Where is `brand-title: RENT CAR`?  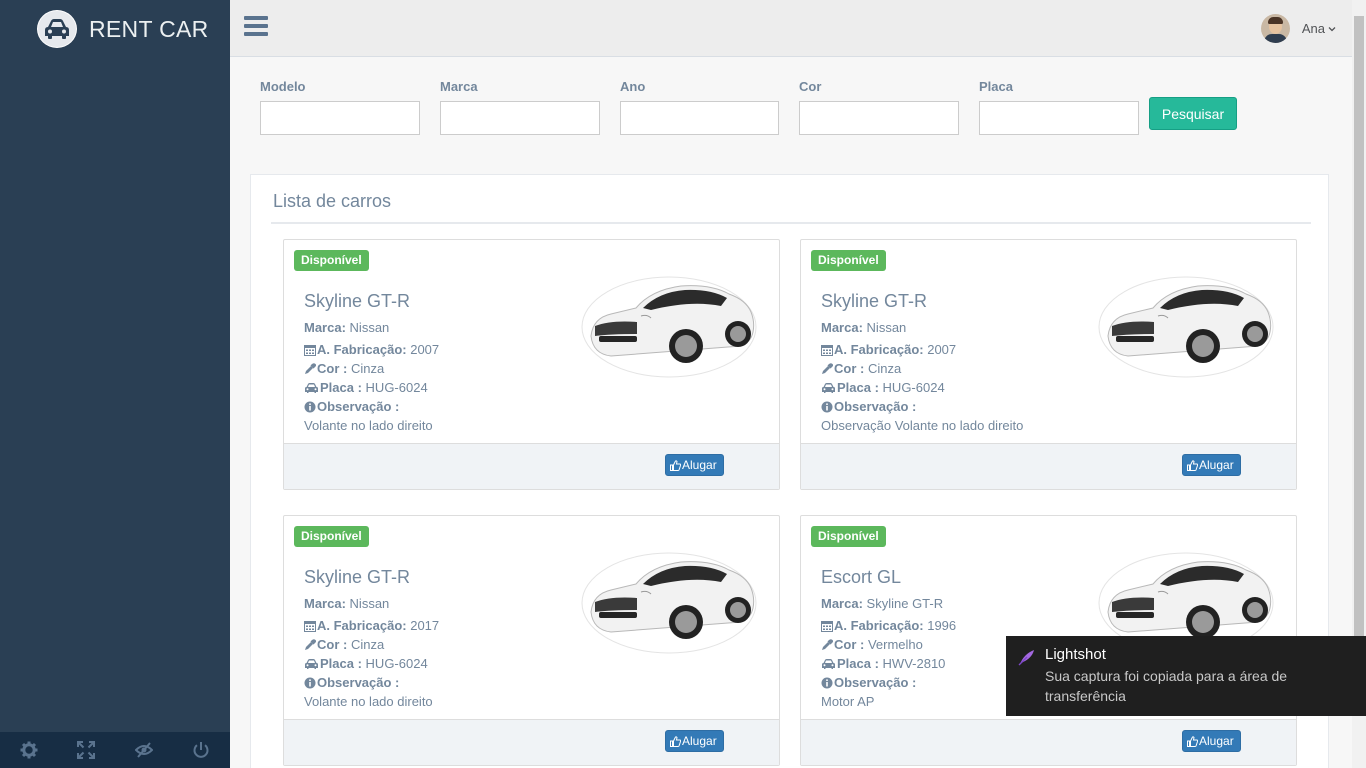 brand-title: RENT CAR is located at coordinates (149, 28).